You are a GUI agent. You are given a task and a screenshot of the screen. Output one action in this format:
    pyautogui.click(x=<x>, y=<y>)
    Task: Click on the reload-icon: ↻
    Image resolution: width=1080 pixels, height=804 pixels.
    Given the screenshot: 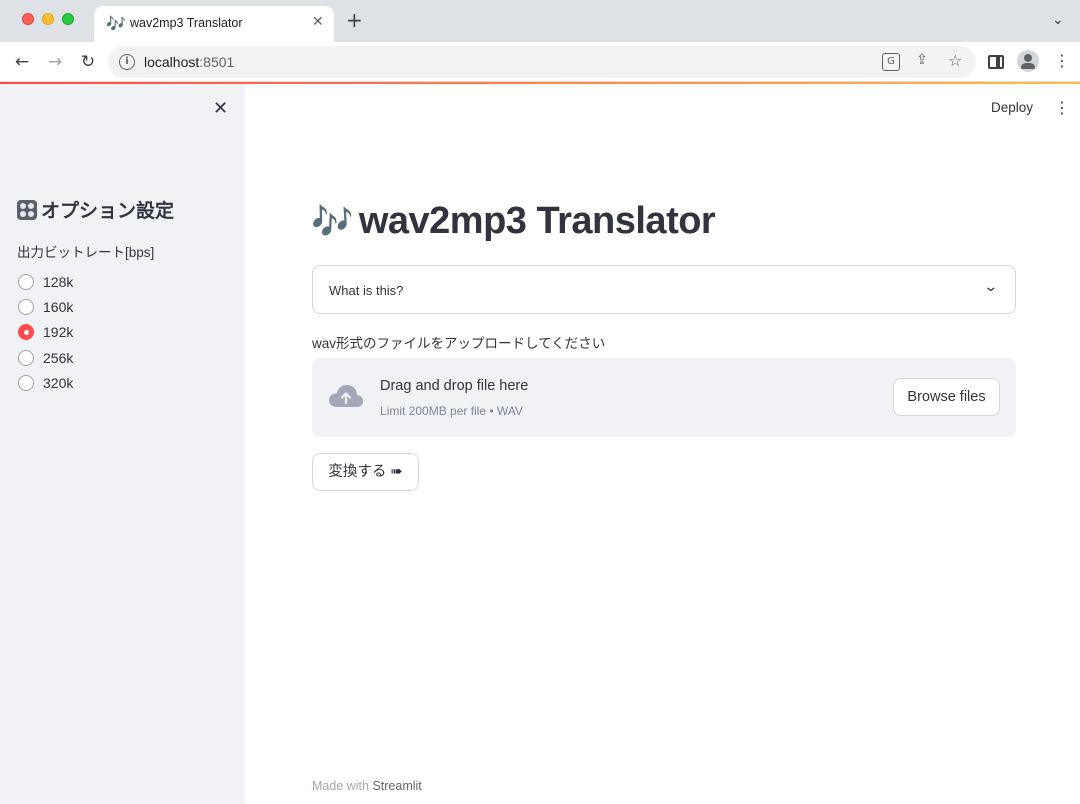 What is the action you would take?
    pyautogui.click(x=88, y=62)
    